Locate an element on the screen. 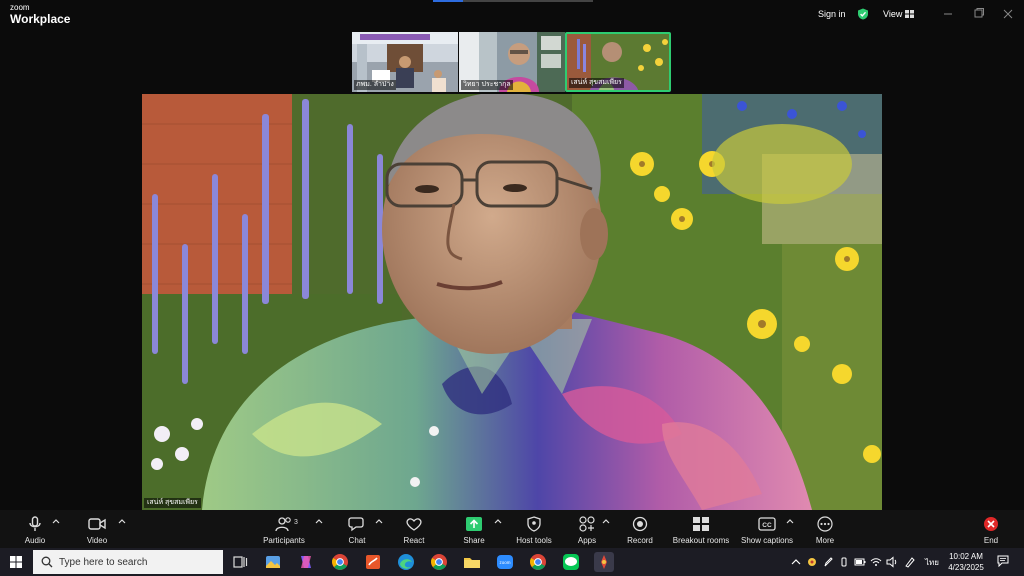  apps-label: Apps is located at coordinates (587, 540).